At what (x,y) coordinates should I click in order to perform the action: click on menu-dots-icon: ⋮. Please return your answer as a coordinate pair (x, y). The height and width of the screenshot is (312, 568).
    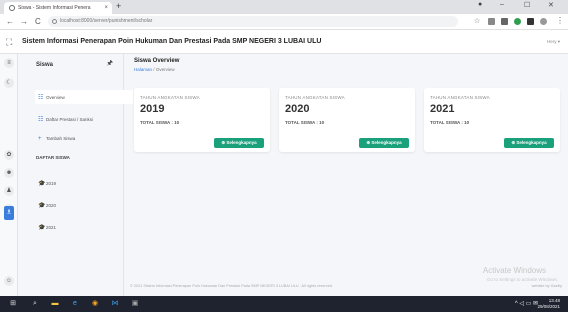
    Looking at the image, I should click on (560, 20).